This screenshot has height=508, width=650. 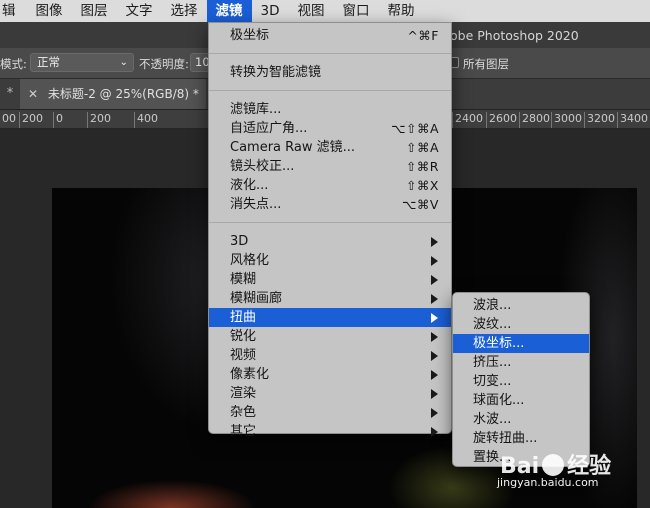 I want to click on menu-select: 选择, so click(x=184, y=11).